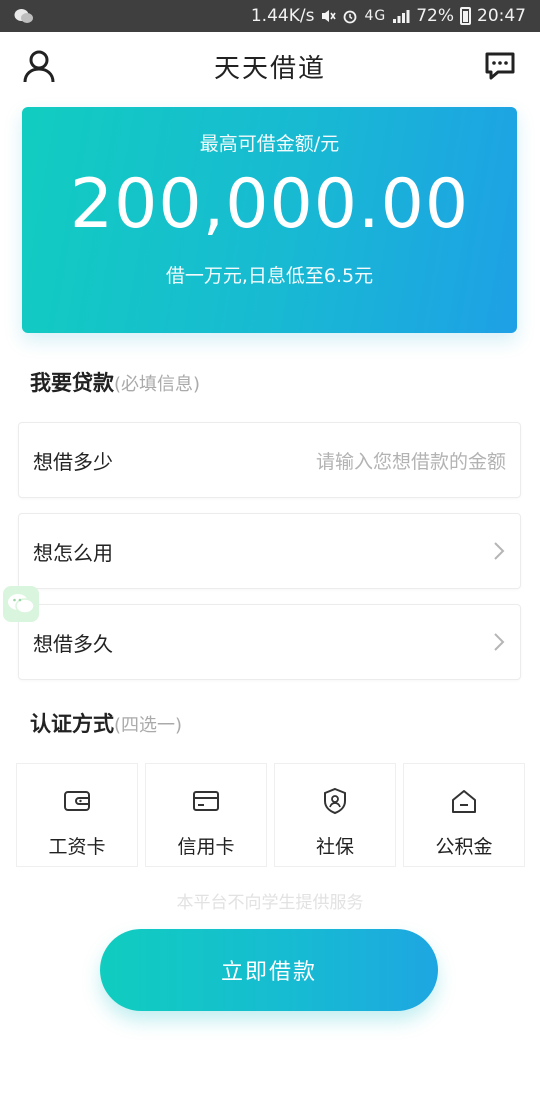 The height and width of the screenshot is (1110, 540). What do you see at coordinates (269, 970) in the screenshot?
I see `apply-loan-button: 立即借款` at bounding box center [269, 970].